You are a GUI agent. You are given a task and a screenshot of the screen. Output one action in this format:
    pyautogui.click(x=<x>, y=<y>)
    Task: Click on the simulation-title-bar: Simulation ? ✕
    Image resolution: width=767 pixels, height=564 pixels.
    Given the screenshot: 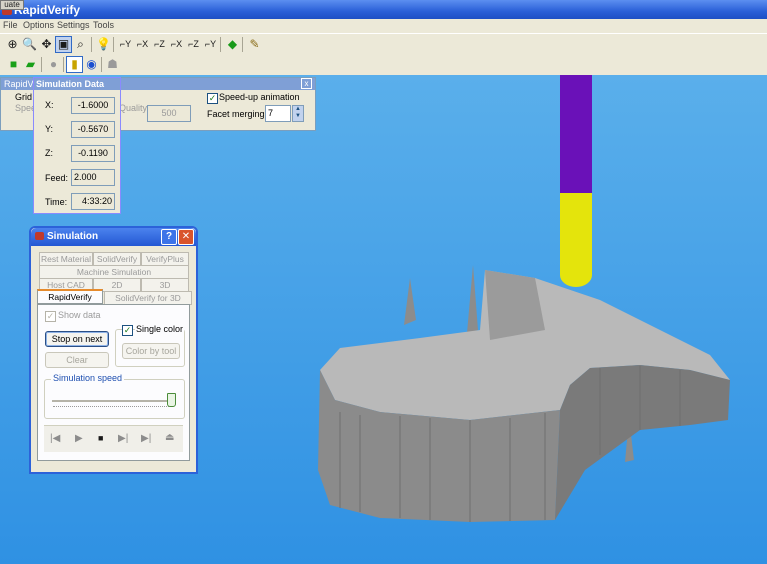 What is the action you would take?
    pyautogui.click(x=113, y=237)
    